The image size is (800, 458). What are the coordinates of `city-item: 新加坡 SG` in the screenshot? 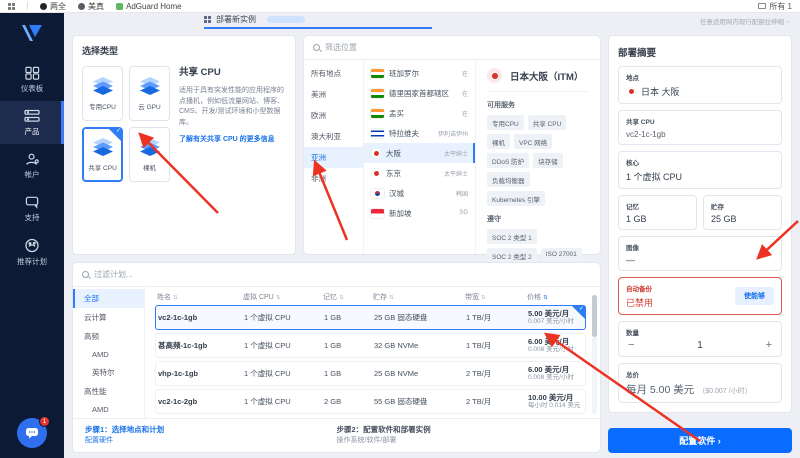 It's located at (419, 213).